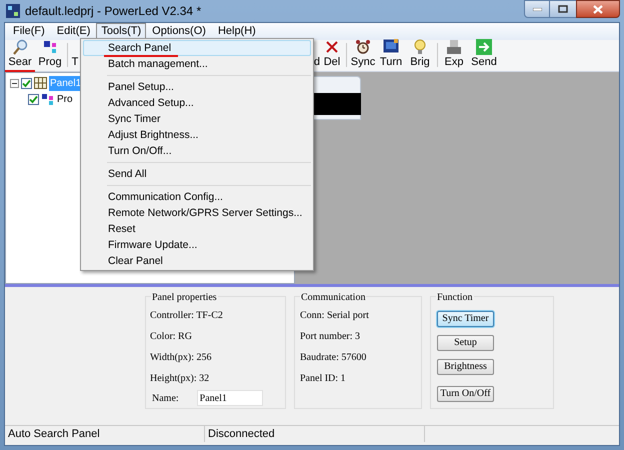 This screenshot has height=450, width=624. I want to click on toolbar-button: Turn, so click(391, 54).